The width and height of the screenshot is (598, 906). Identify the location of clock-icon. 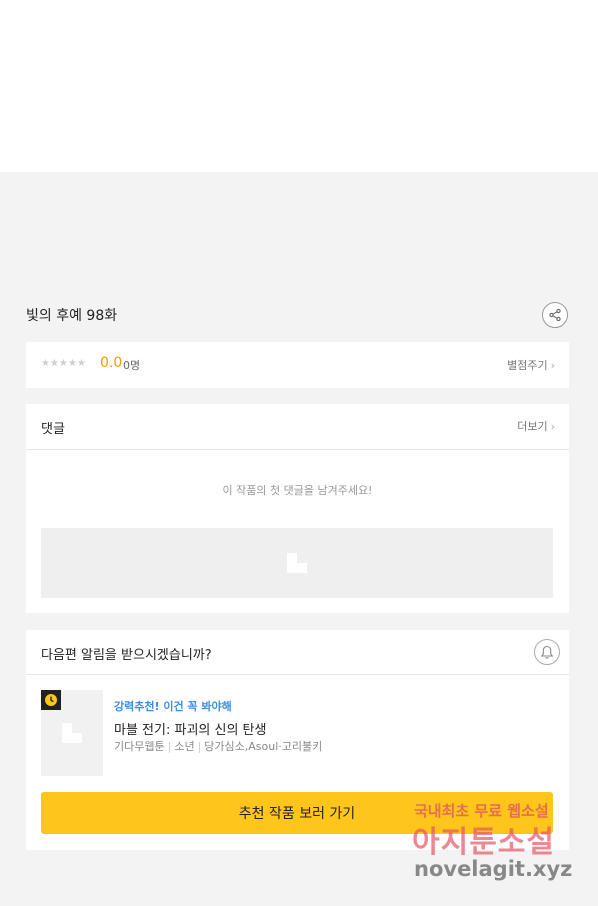
(51, 700).